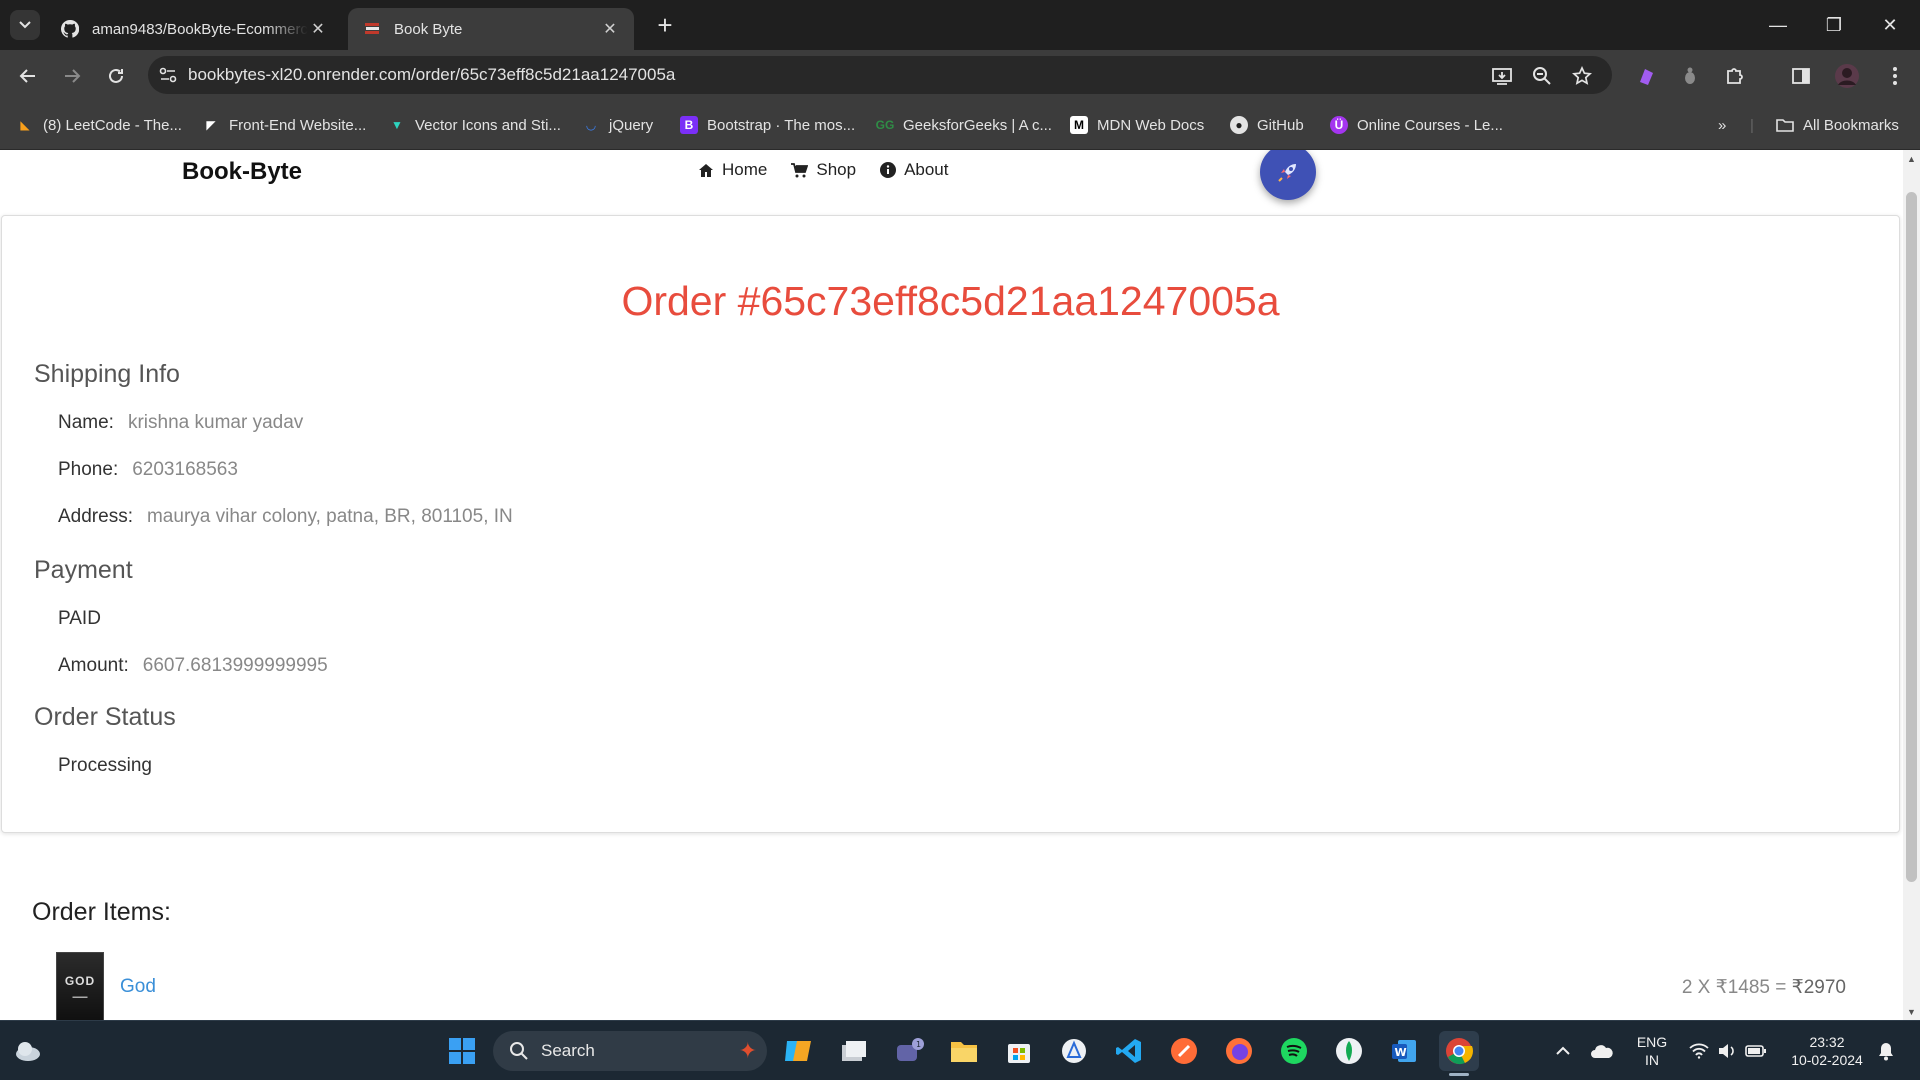  Describe the element at coordinates (1890, 25) in the screenshot. I see `close-window-icon: ✕` at that location.